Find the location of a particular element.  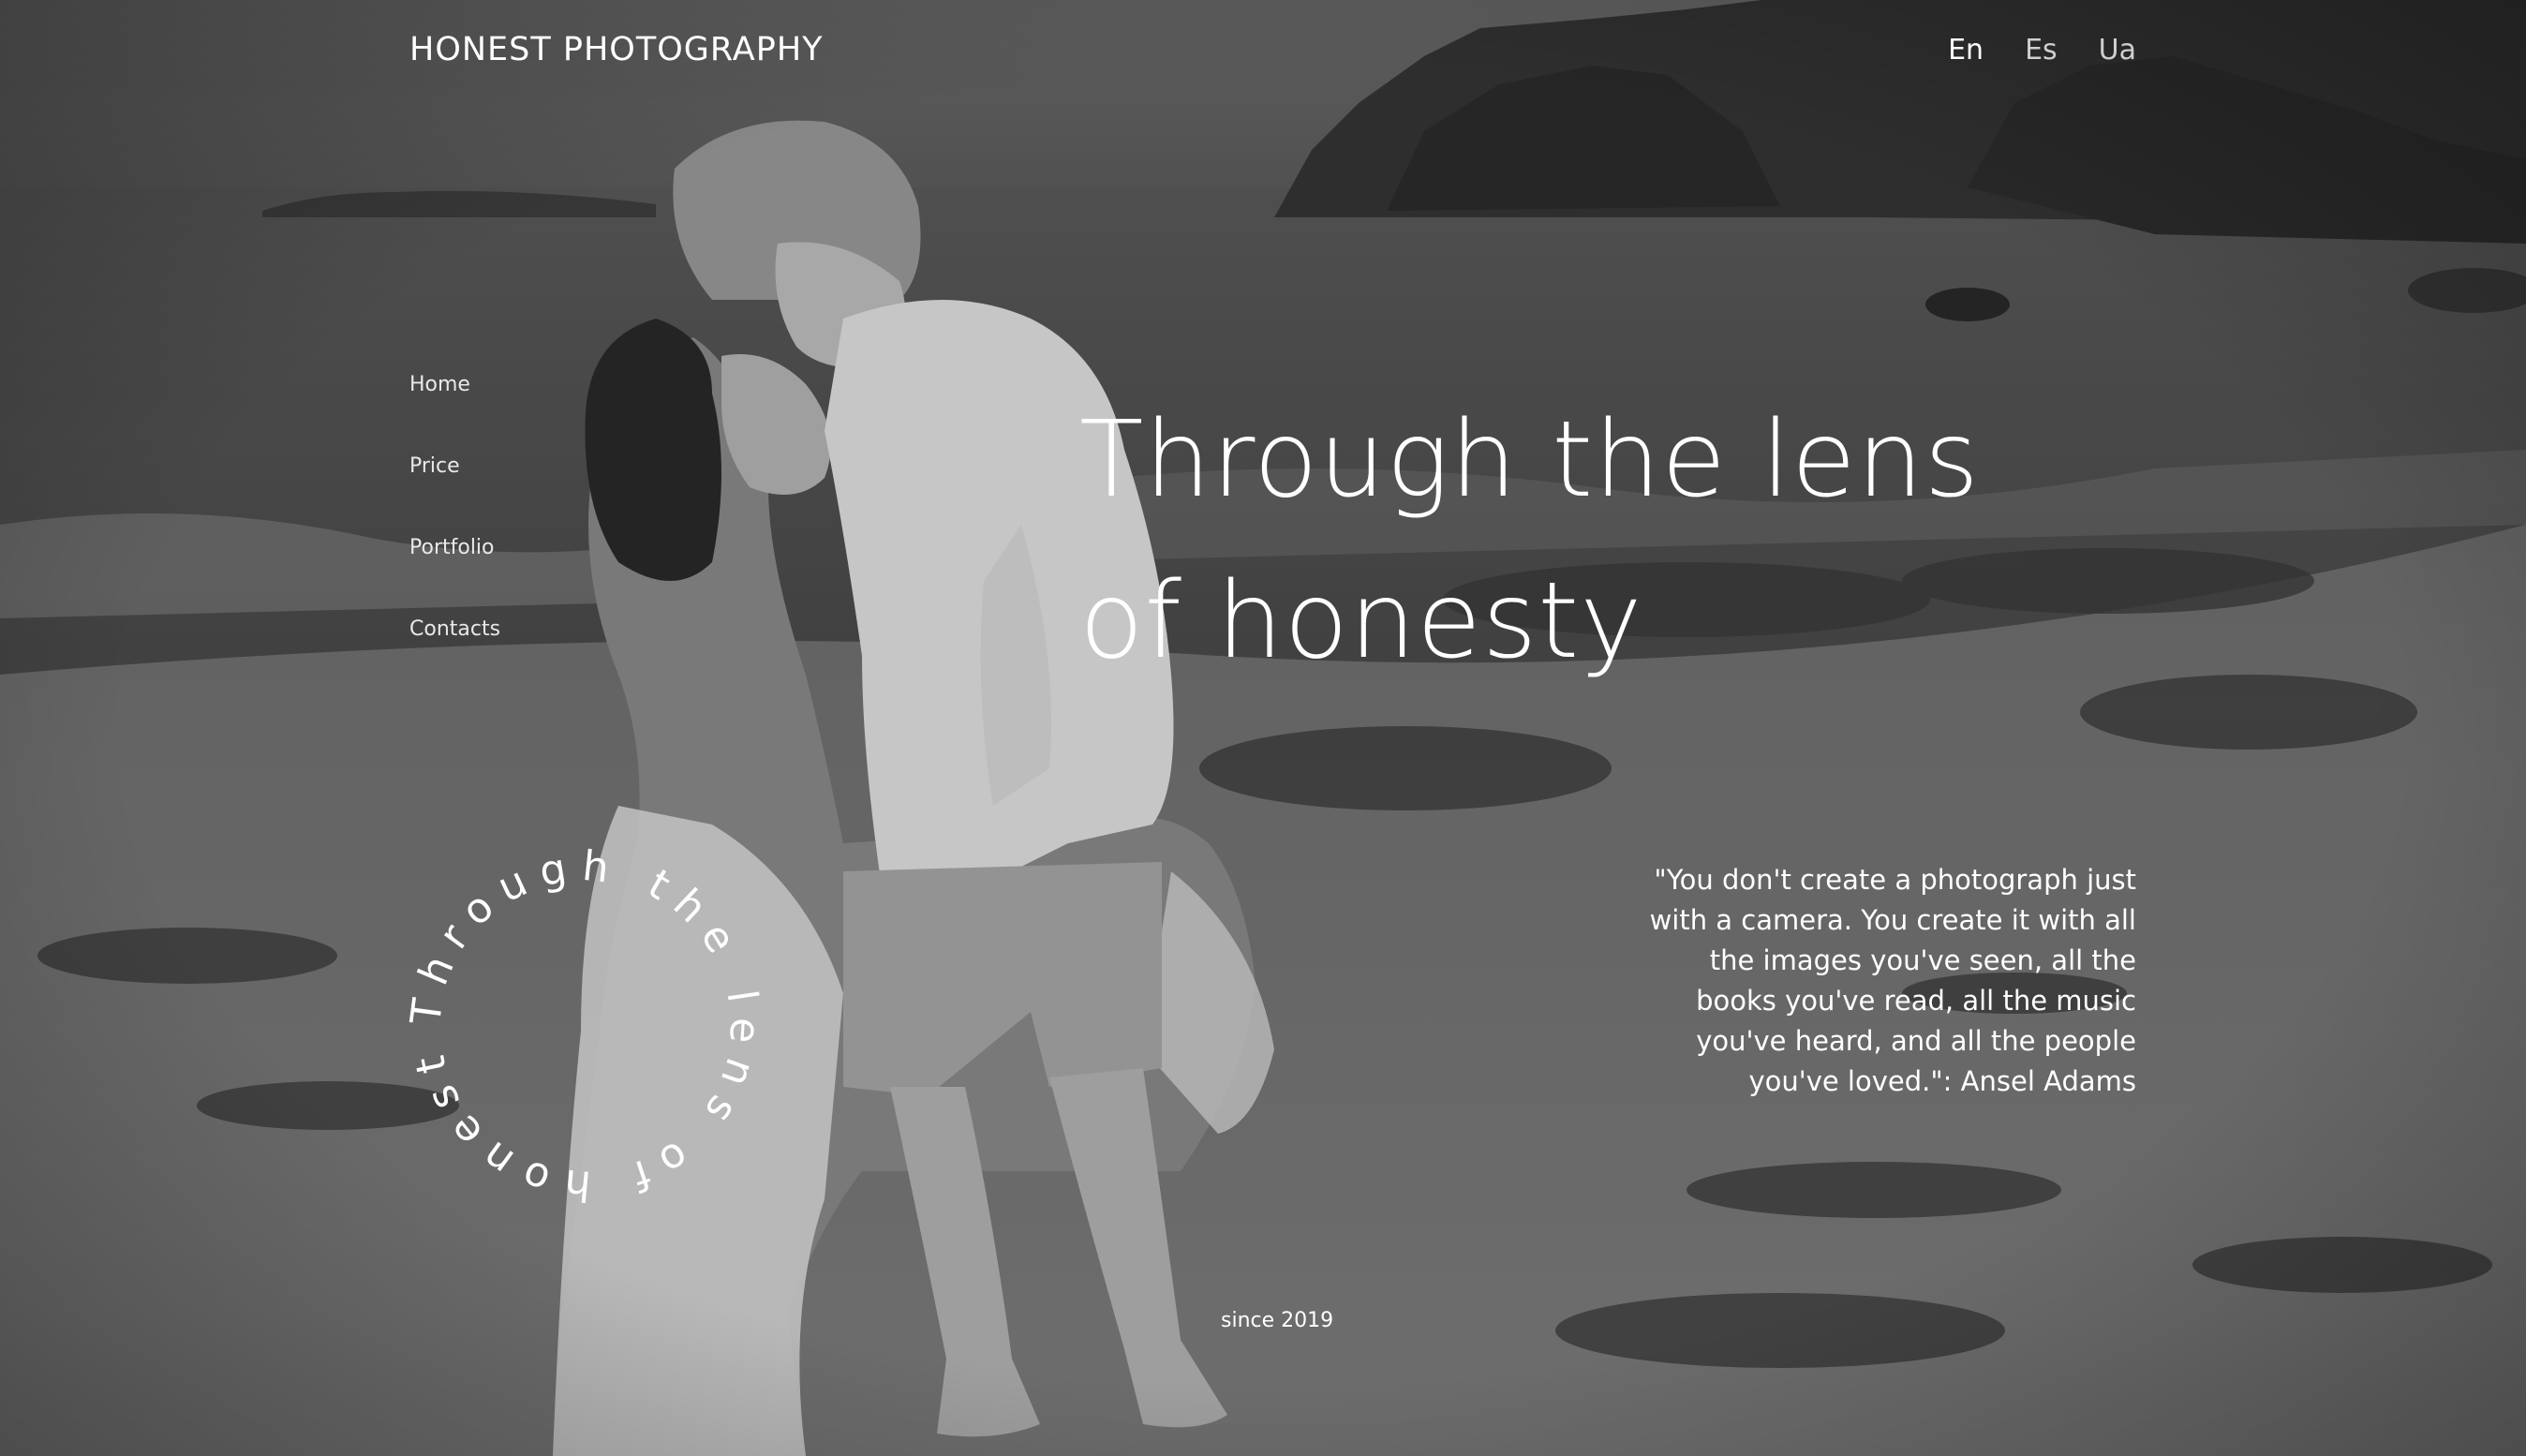

circular-text-path: Through the lens of honesty is located at coordinates (567, 1005).